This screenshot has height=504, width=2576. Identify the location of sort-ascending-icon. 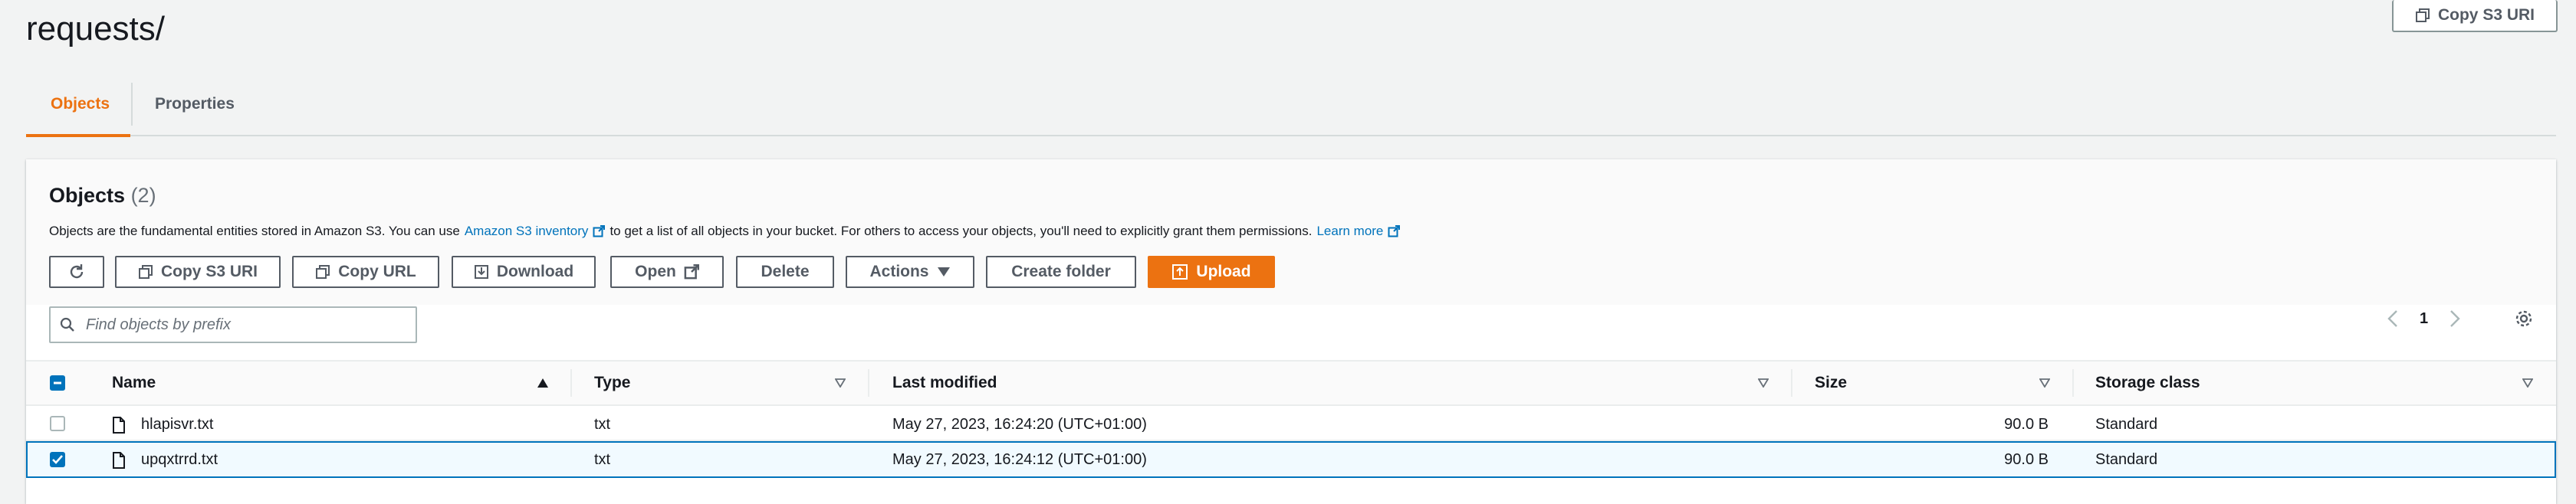
(543, 383).